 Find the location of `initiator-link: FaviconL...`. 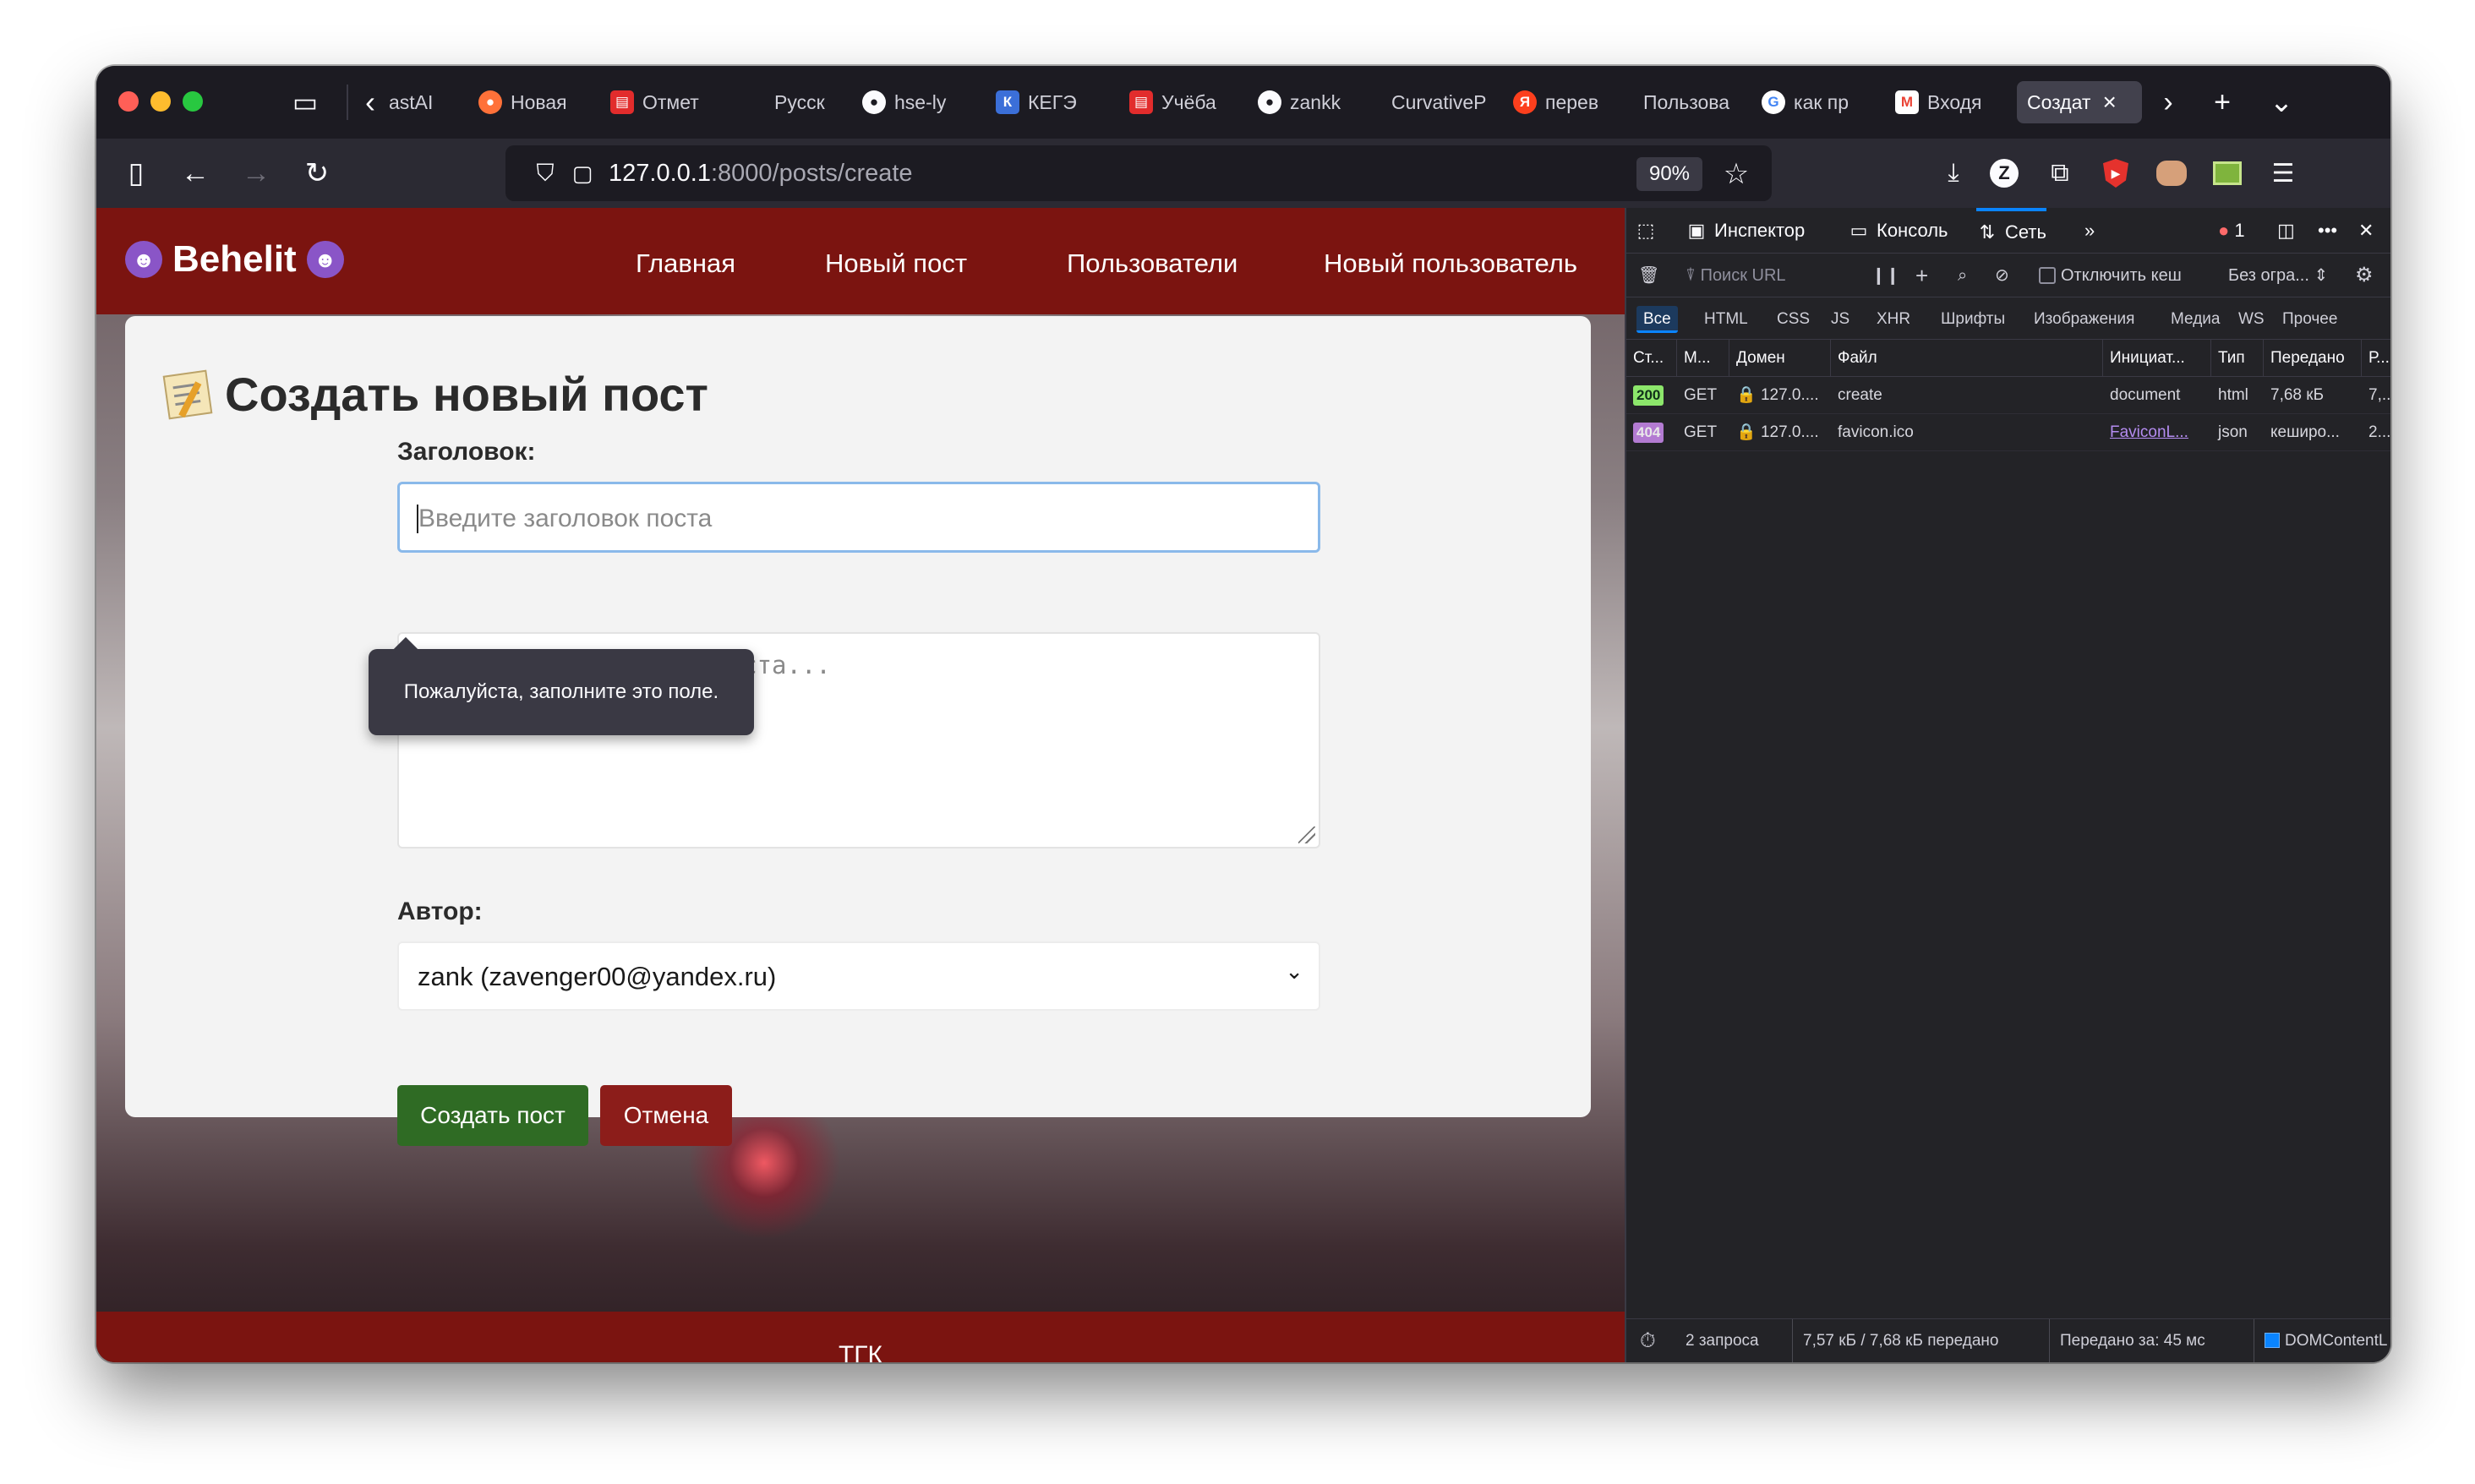

initiator-link: FaviconL... is located at coordinates (2149, 432).